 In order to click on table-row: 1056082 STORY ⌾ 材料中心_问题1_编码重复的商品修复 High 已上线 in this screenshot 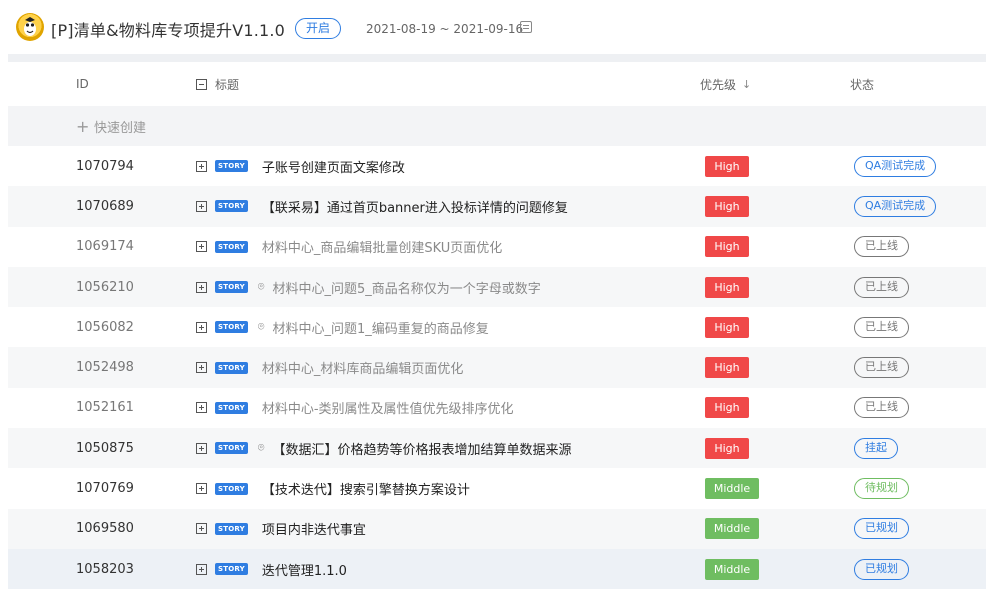, I will do `click(497, 327)`.